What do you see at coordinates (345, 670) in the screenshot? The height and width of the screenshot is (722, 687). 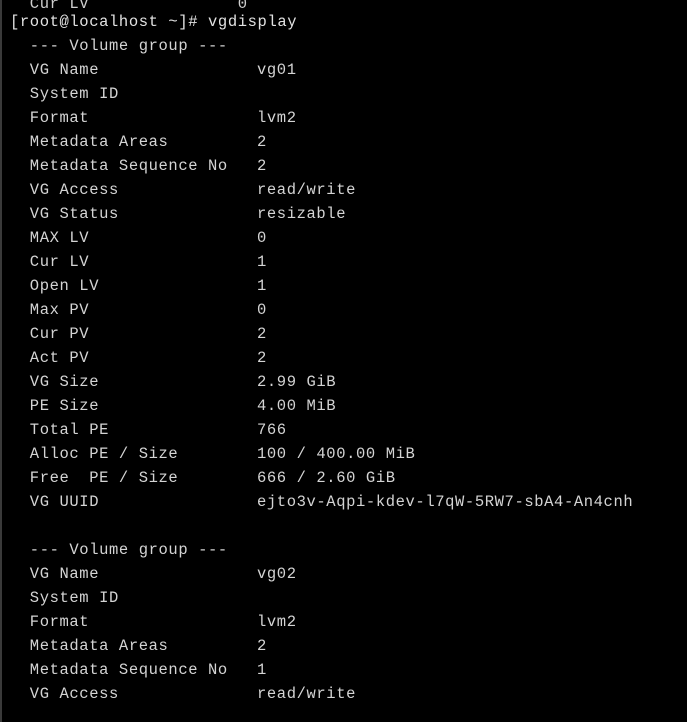 I see `table-row: Metadata Sequence No 1` at bounding box center [345, 670].